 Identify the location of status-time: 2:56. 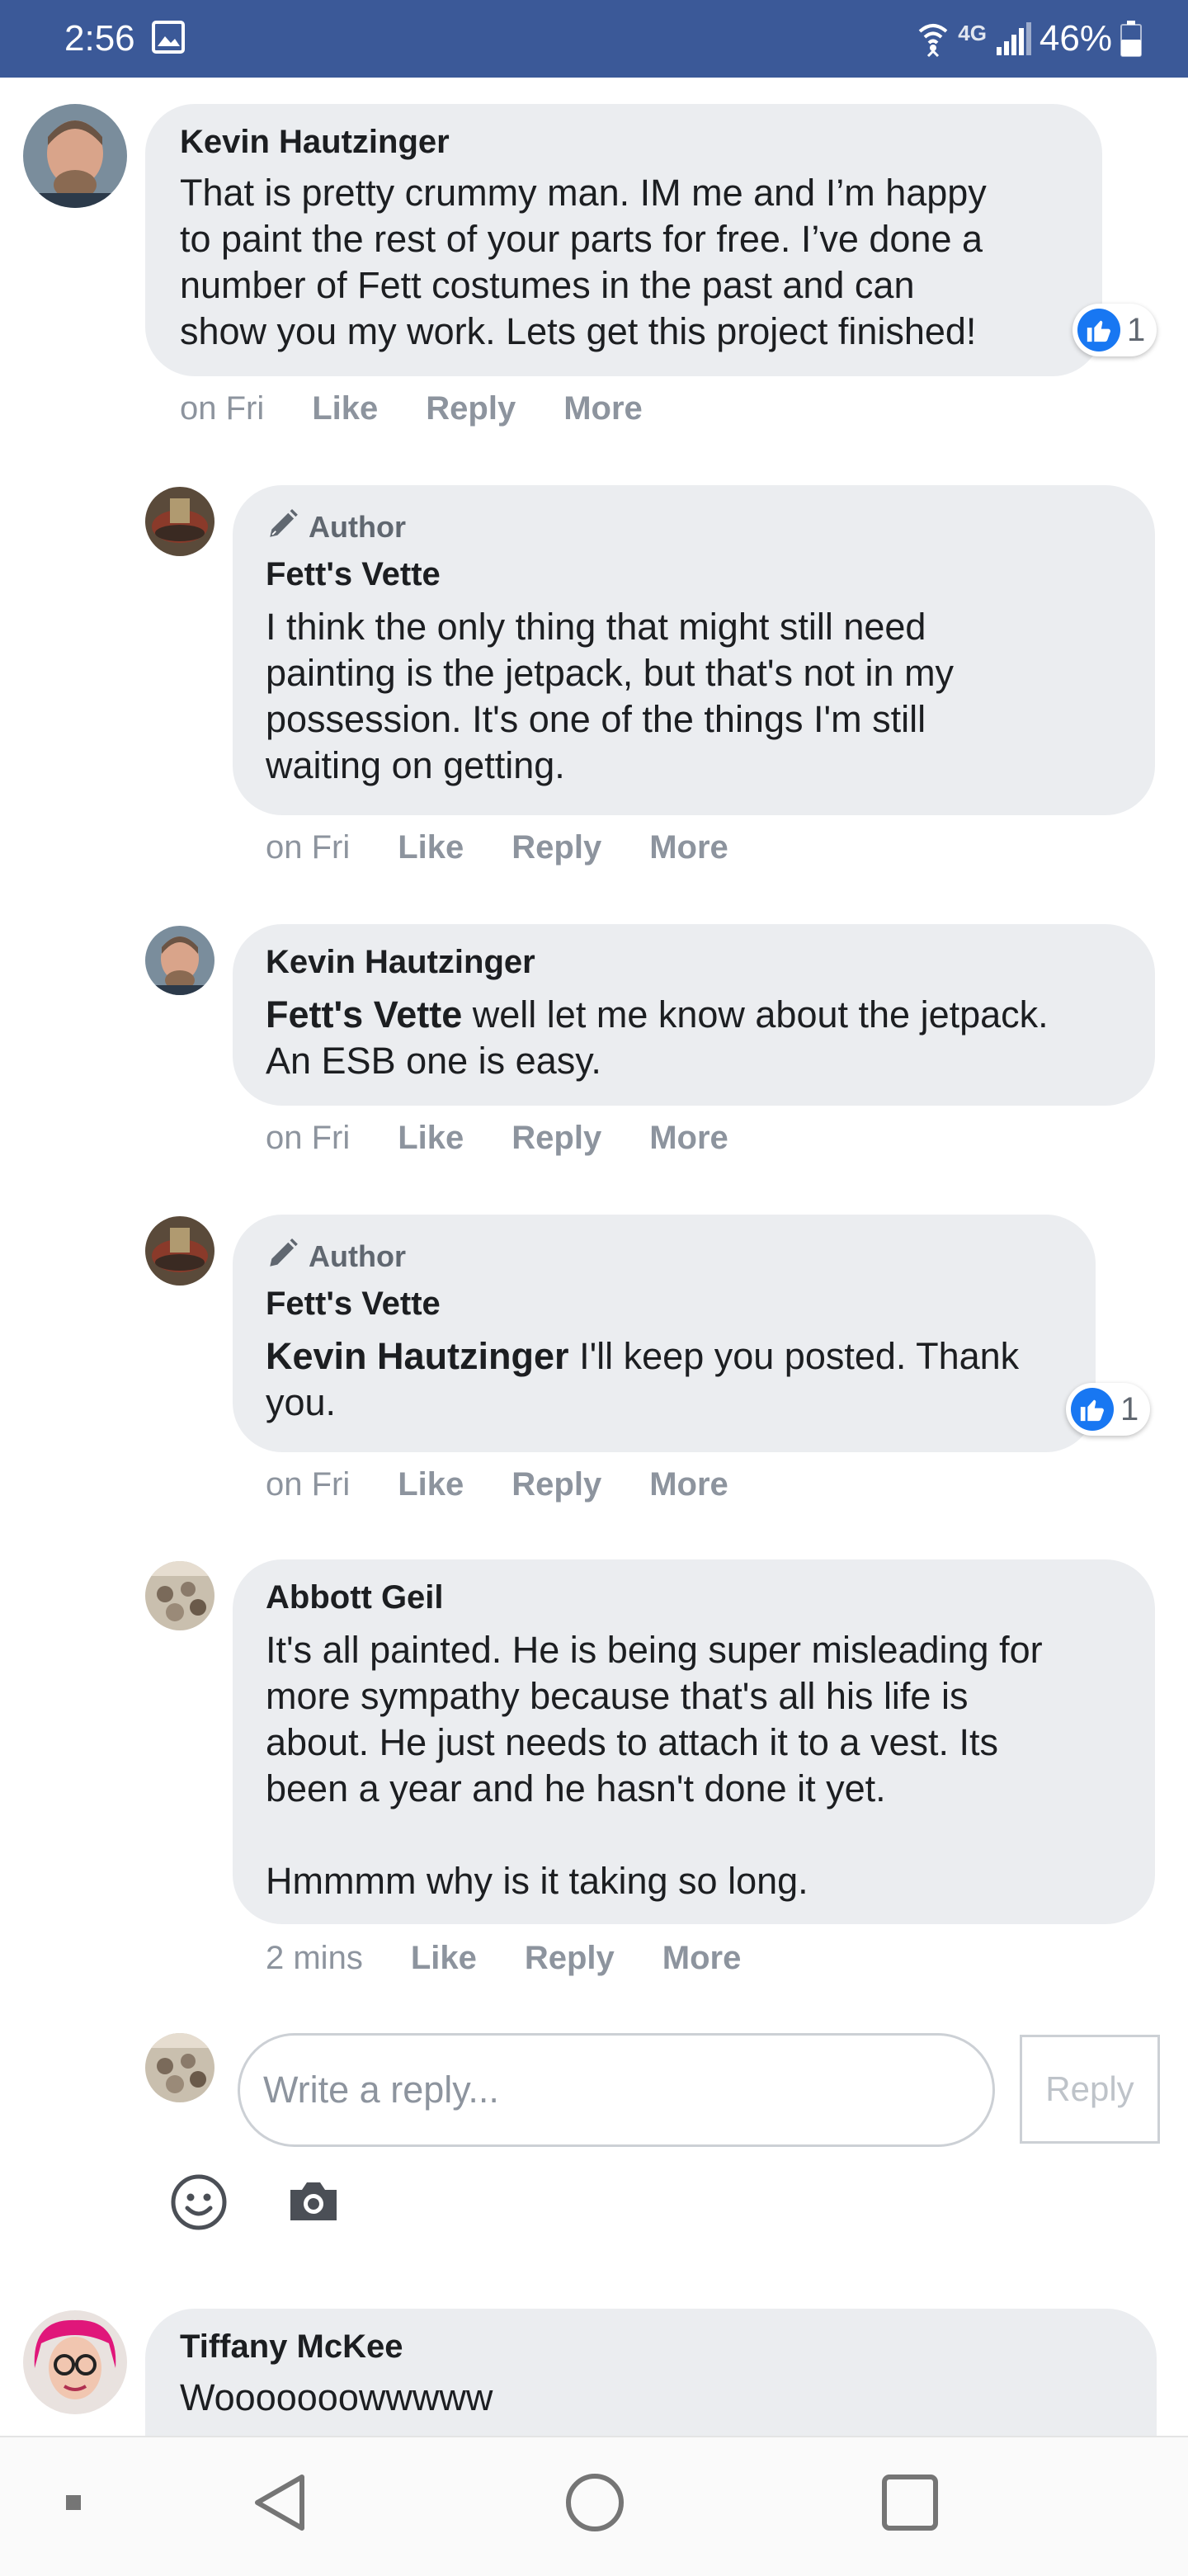
(99, 38).